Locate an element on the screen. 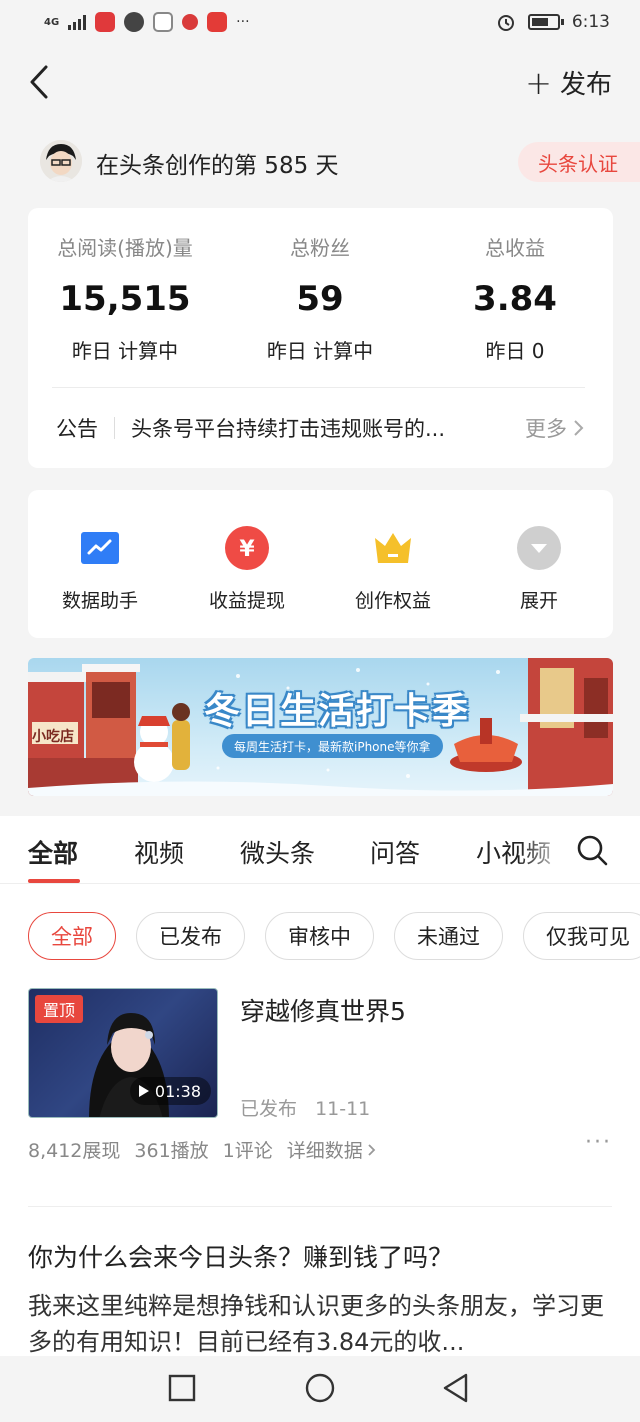  stat-value: 15,515 is located at coordinates (125, 299).